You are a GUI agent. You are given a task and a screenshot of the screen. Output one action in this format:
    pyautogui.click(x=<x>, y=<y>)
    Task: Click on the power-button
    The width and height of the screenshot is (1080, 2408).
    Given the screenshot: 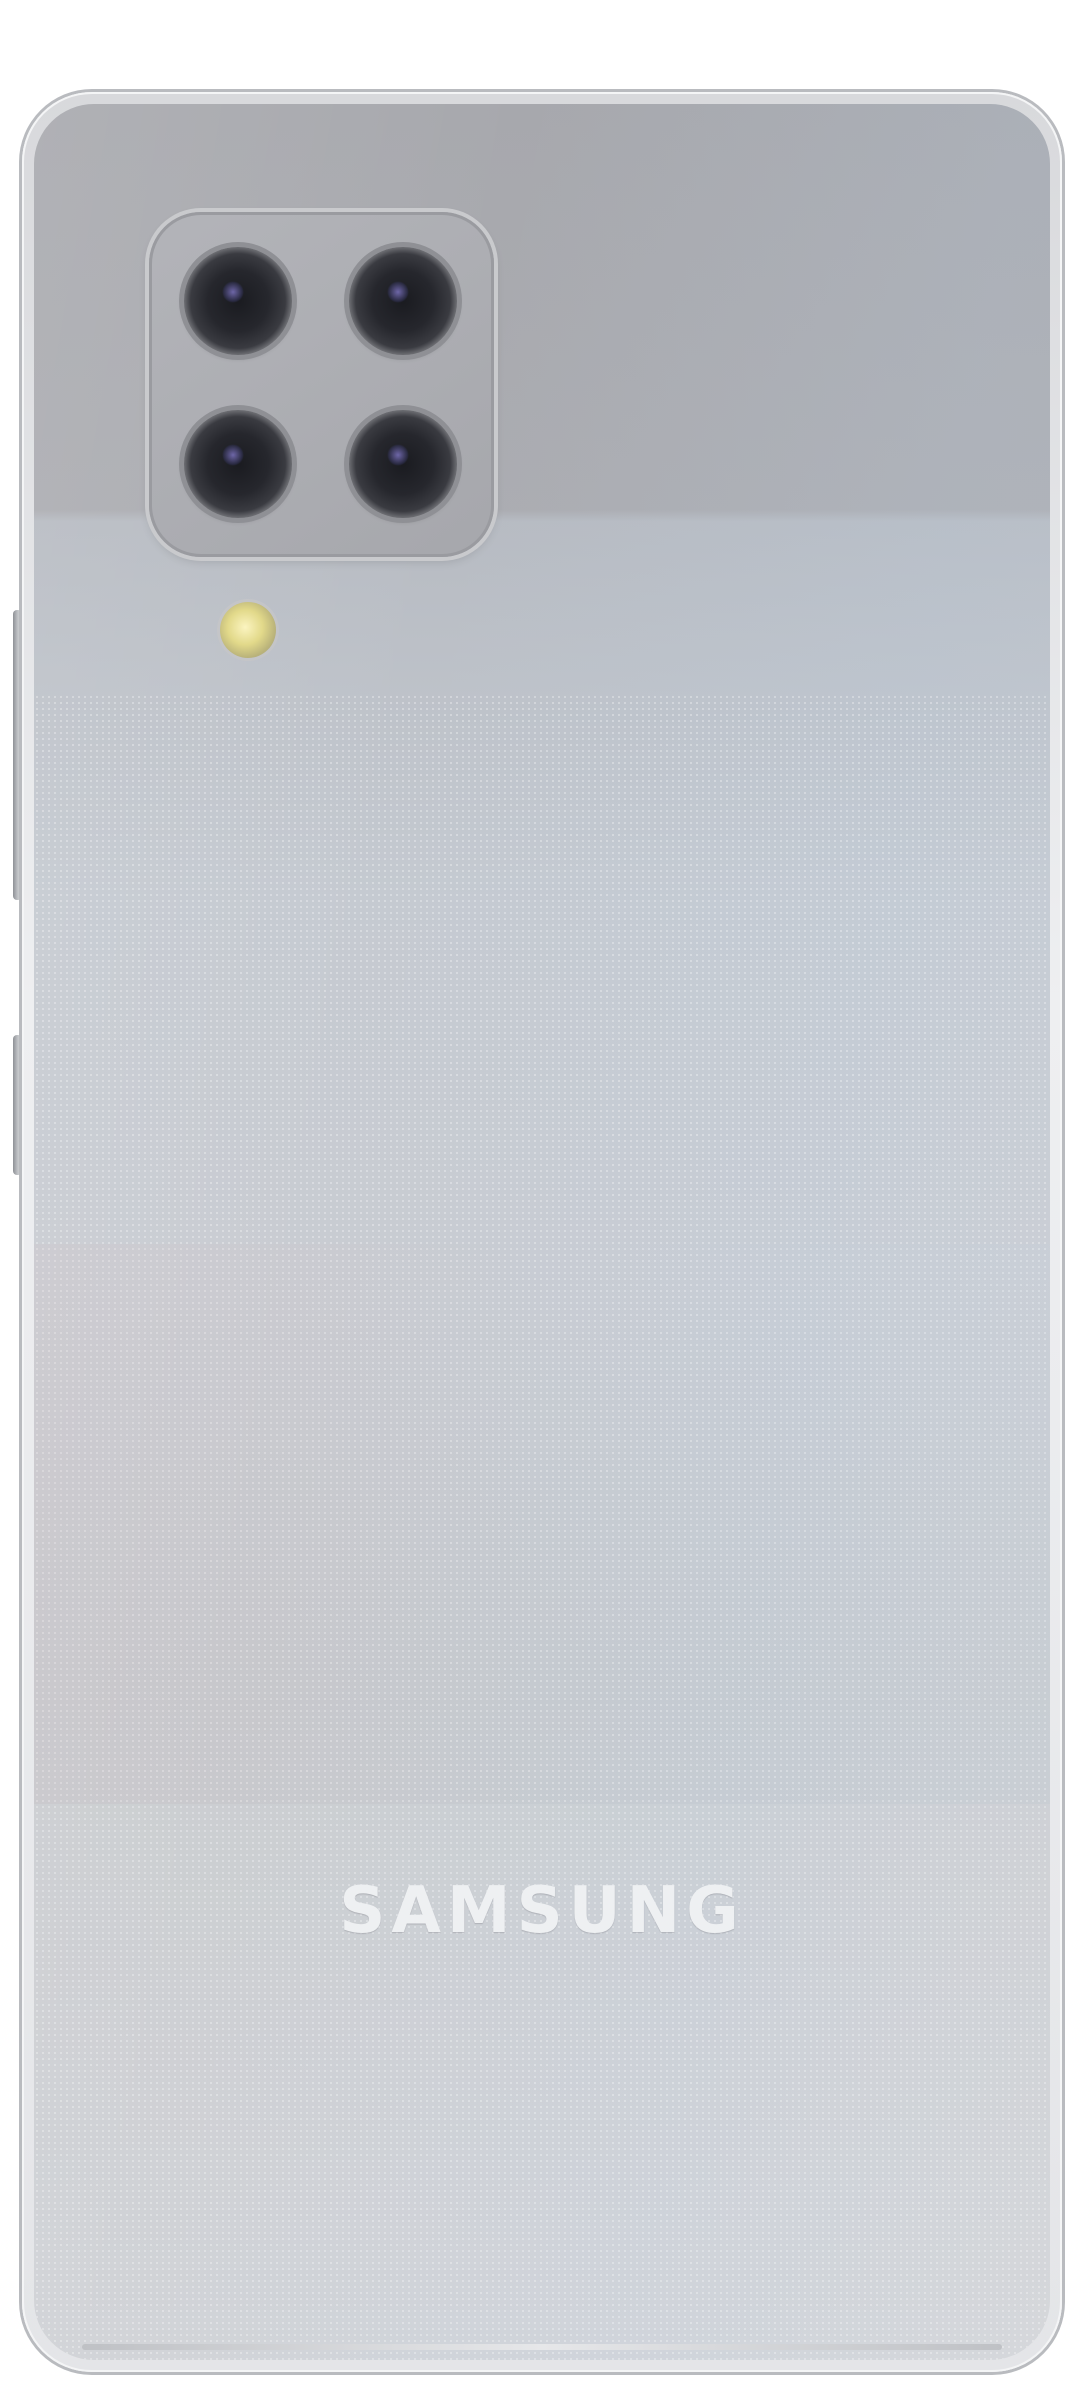 What is the action you would take?
    pyautogui.click(x=17, y=1105)
    